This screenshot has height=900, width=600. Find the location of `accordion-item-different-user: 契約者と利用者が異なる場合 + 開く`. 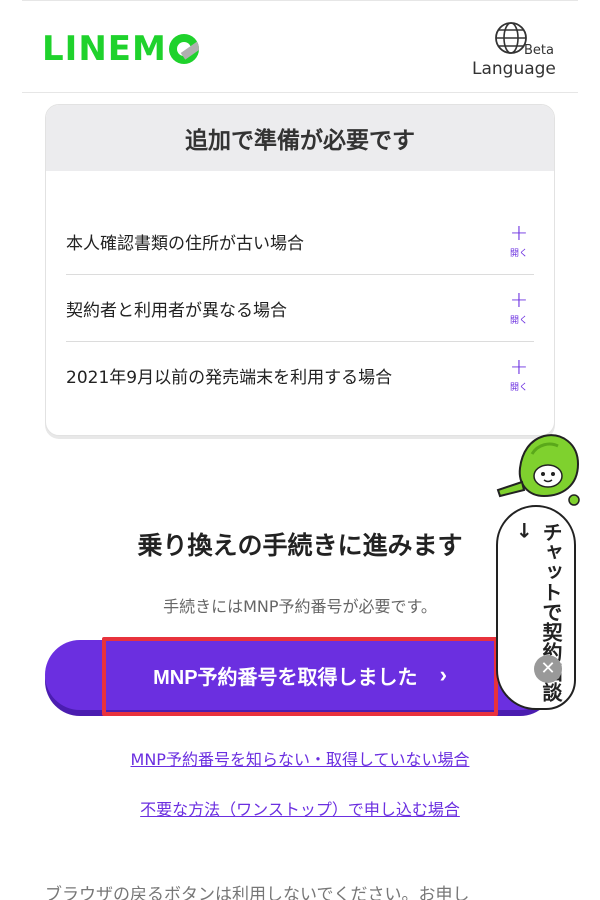

accordion-item-different-user: 契約者と利用者が異なる場合 + 開く is located at coordinates (300, 308).